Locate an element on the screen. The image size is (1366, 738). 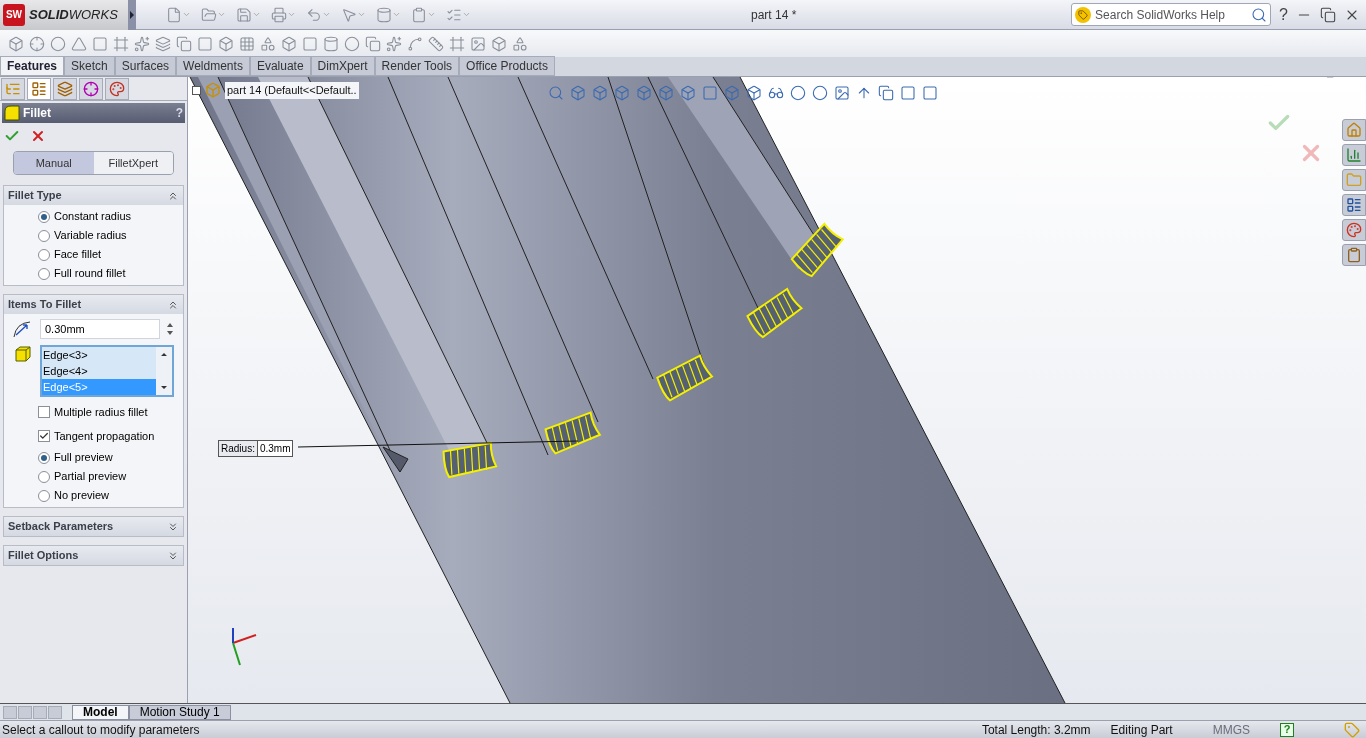
command-tab: Surfaces is located at coordinates (145, 66).